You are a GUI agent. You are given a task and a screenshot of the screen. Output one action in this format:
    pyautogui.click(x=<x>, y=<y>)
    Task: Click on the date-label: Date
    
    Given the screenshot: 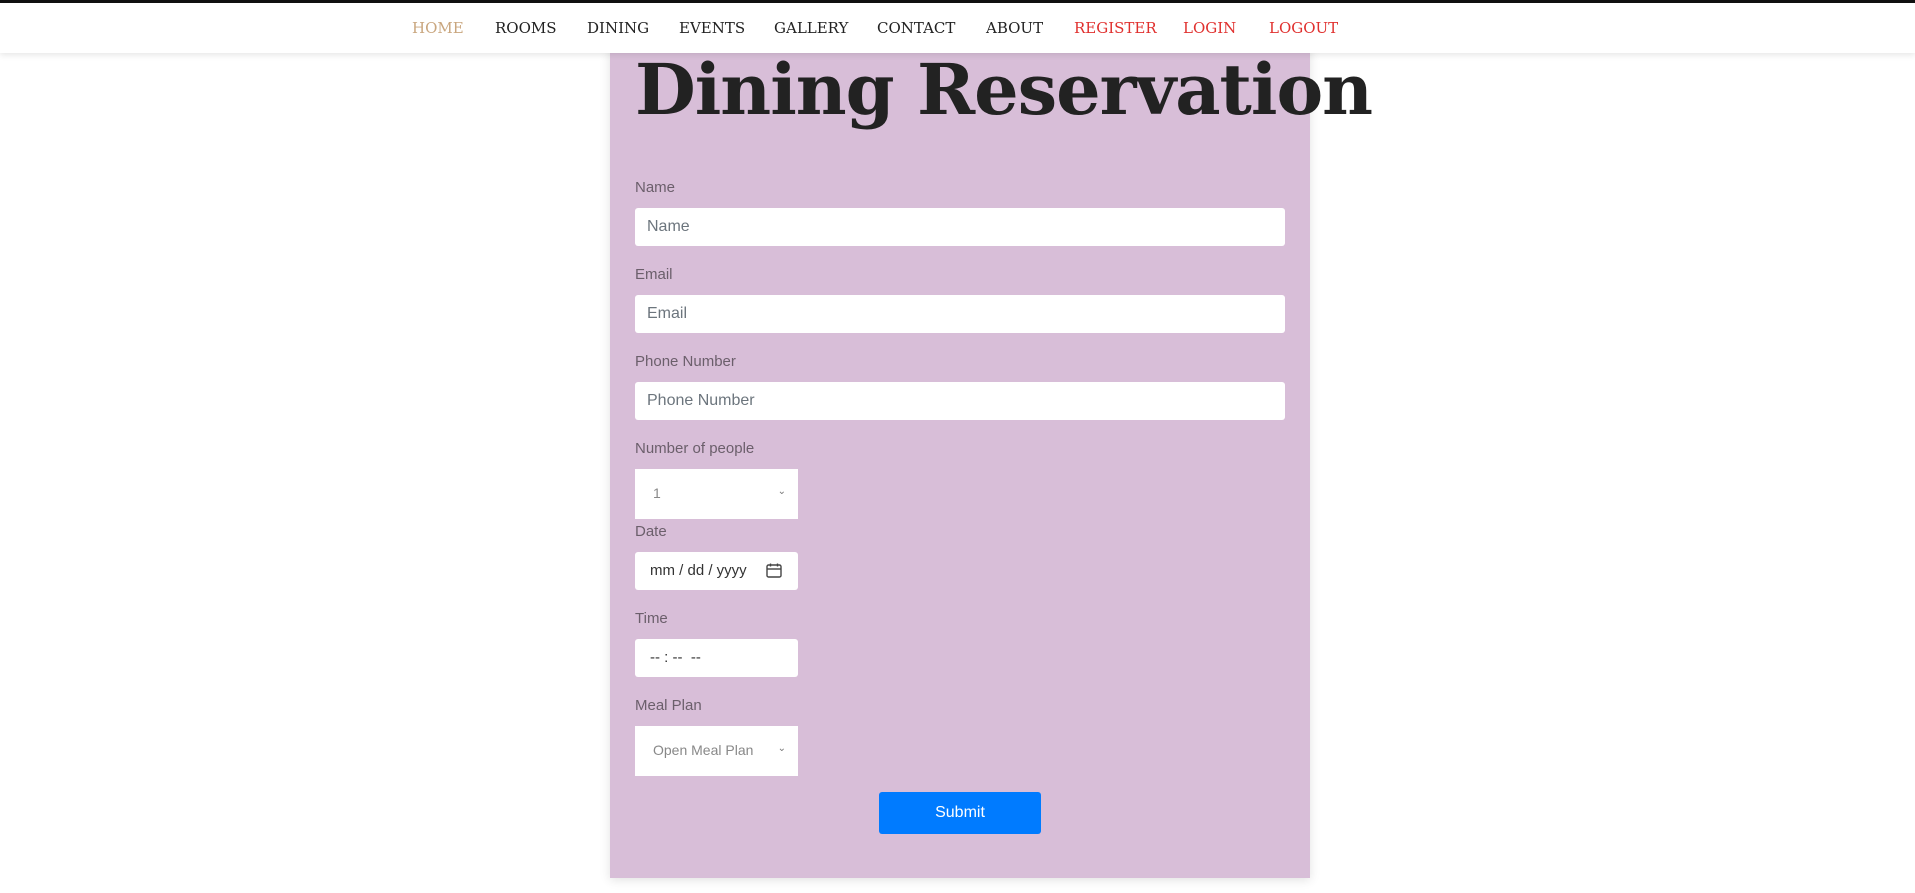 What is the action you would take?
    pyautogui.click(x=651, y=531)
    